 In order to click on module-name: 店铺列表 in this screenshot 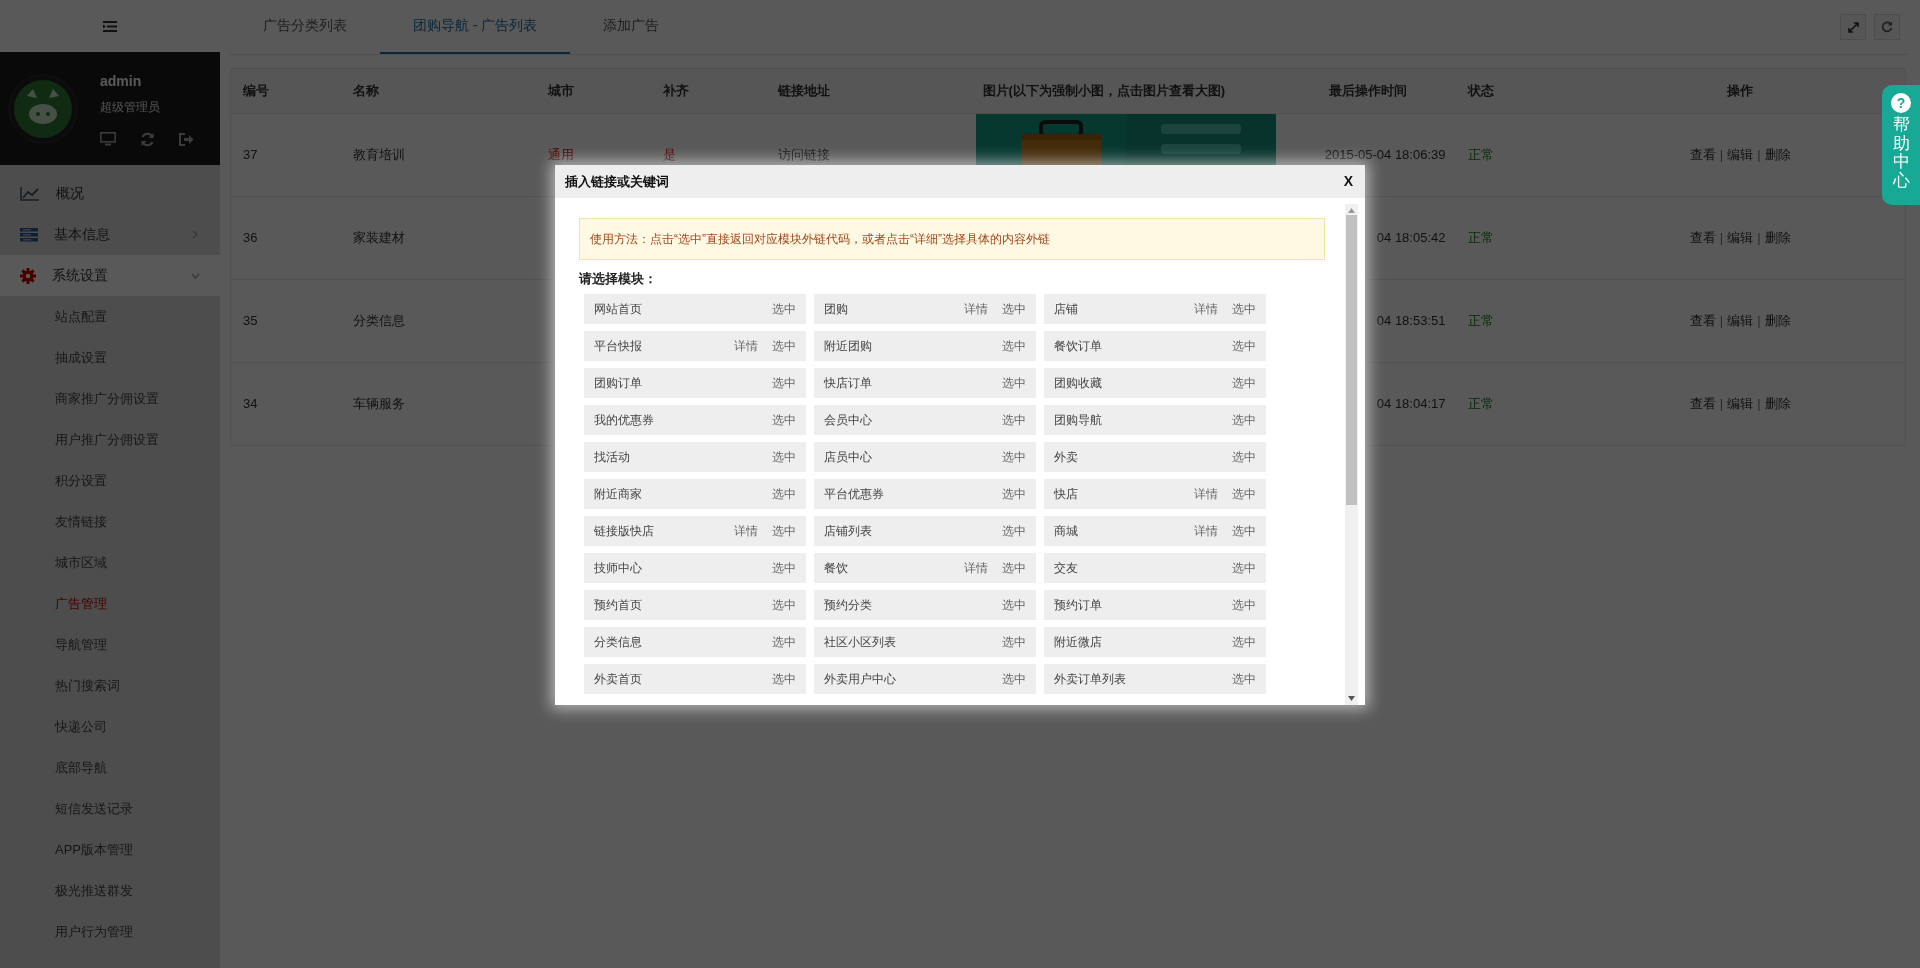, I will do `click(848, 531)`.